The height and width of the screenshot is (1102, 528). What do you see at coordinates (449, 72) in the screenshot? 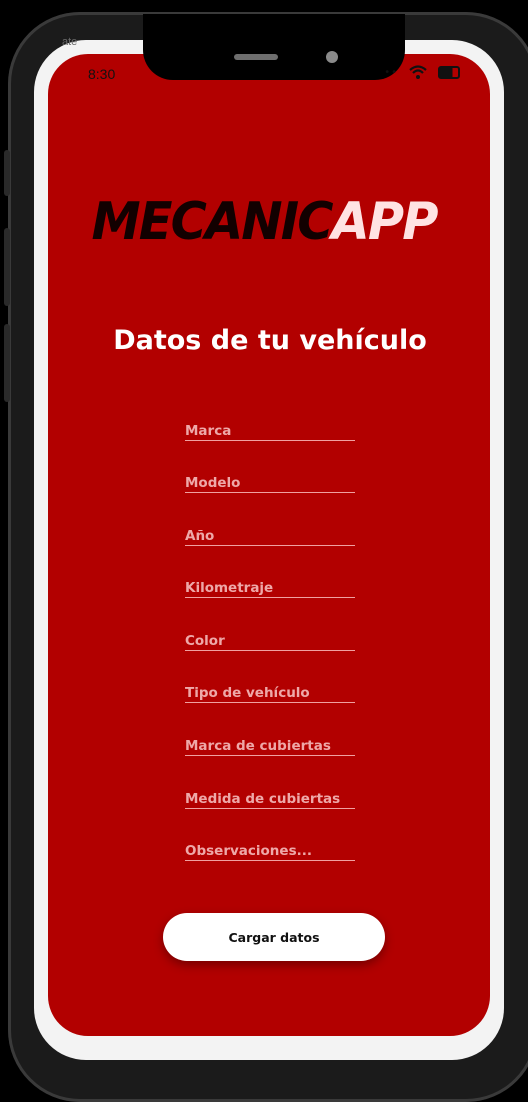
I see `battery-icon` at bounding box center [449, 72].